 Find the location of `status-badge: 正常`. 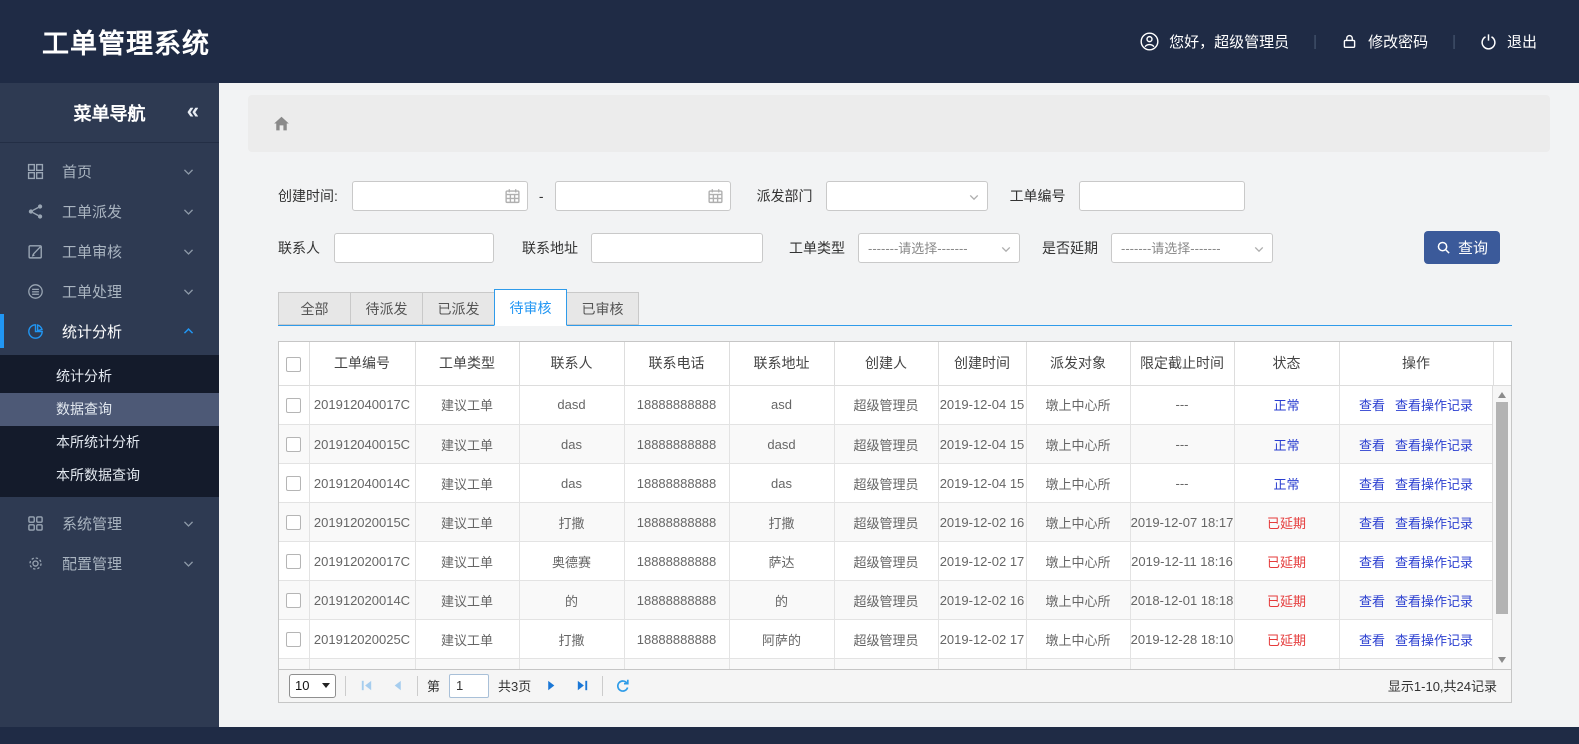

status-badge: 正常 is located at coordinates (1287, 483).